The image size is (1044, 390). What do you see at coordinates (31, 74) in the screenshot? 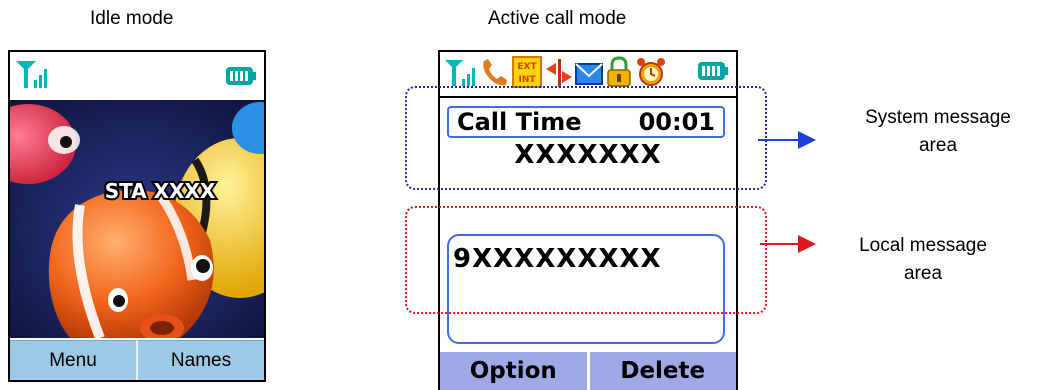
I see `signal-icon` at bounding box center [31, 74].